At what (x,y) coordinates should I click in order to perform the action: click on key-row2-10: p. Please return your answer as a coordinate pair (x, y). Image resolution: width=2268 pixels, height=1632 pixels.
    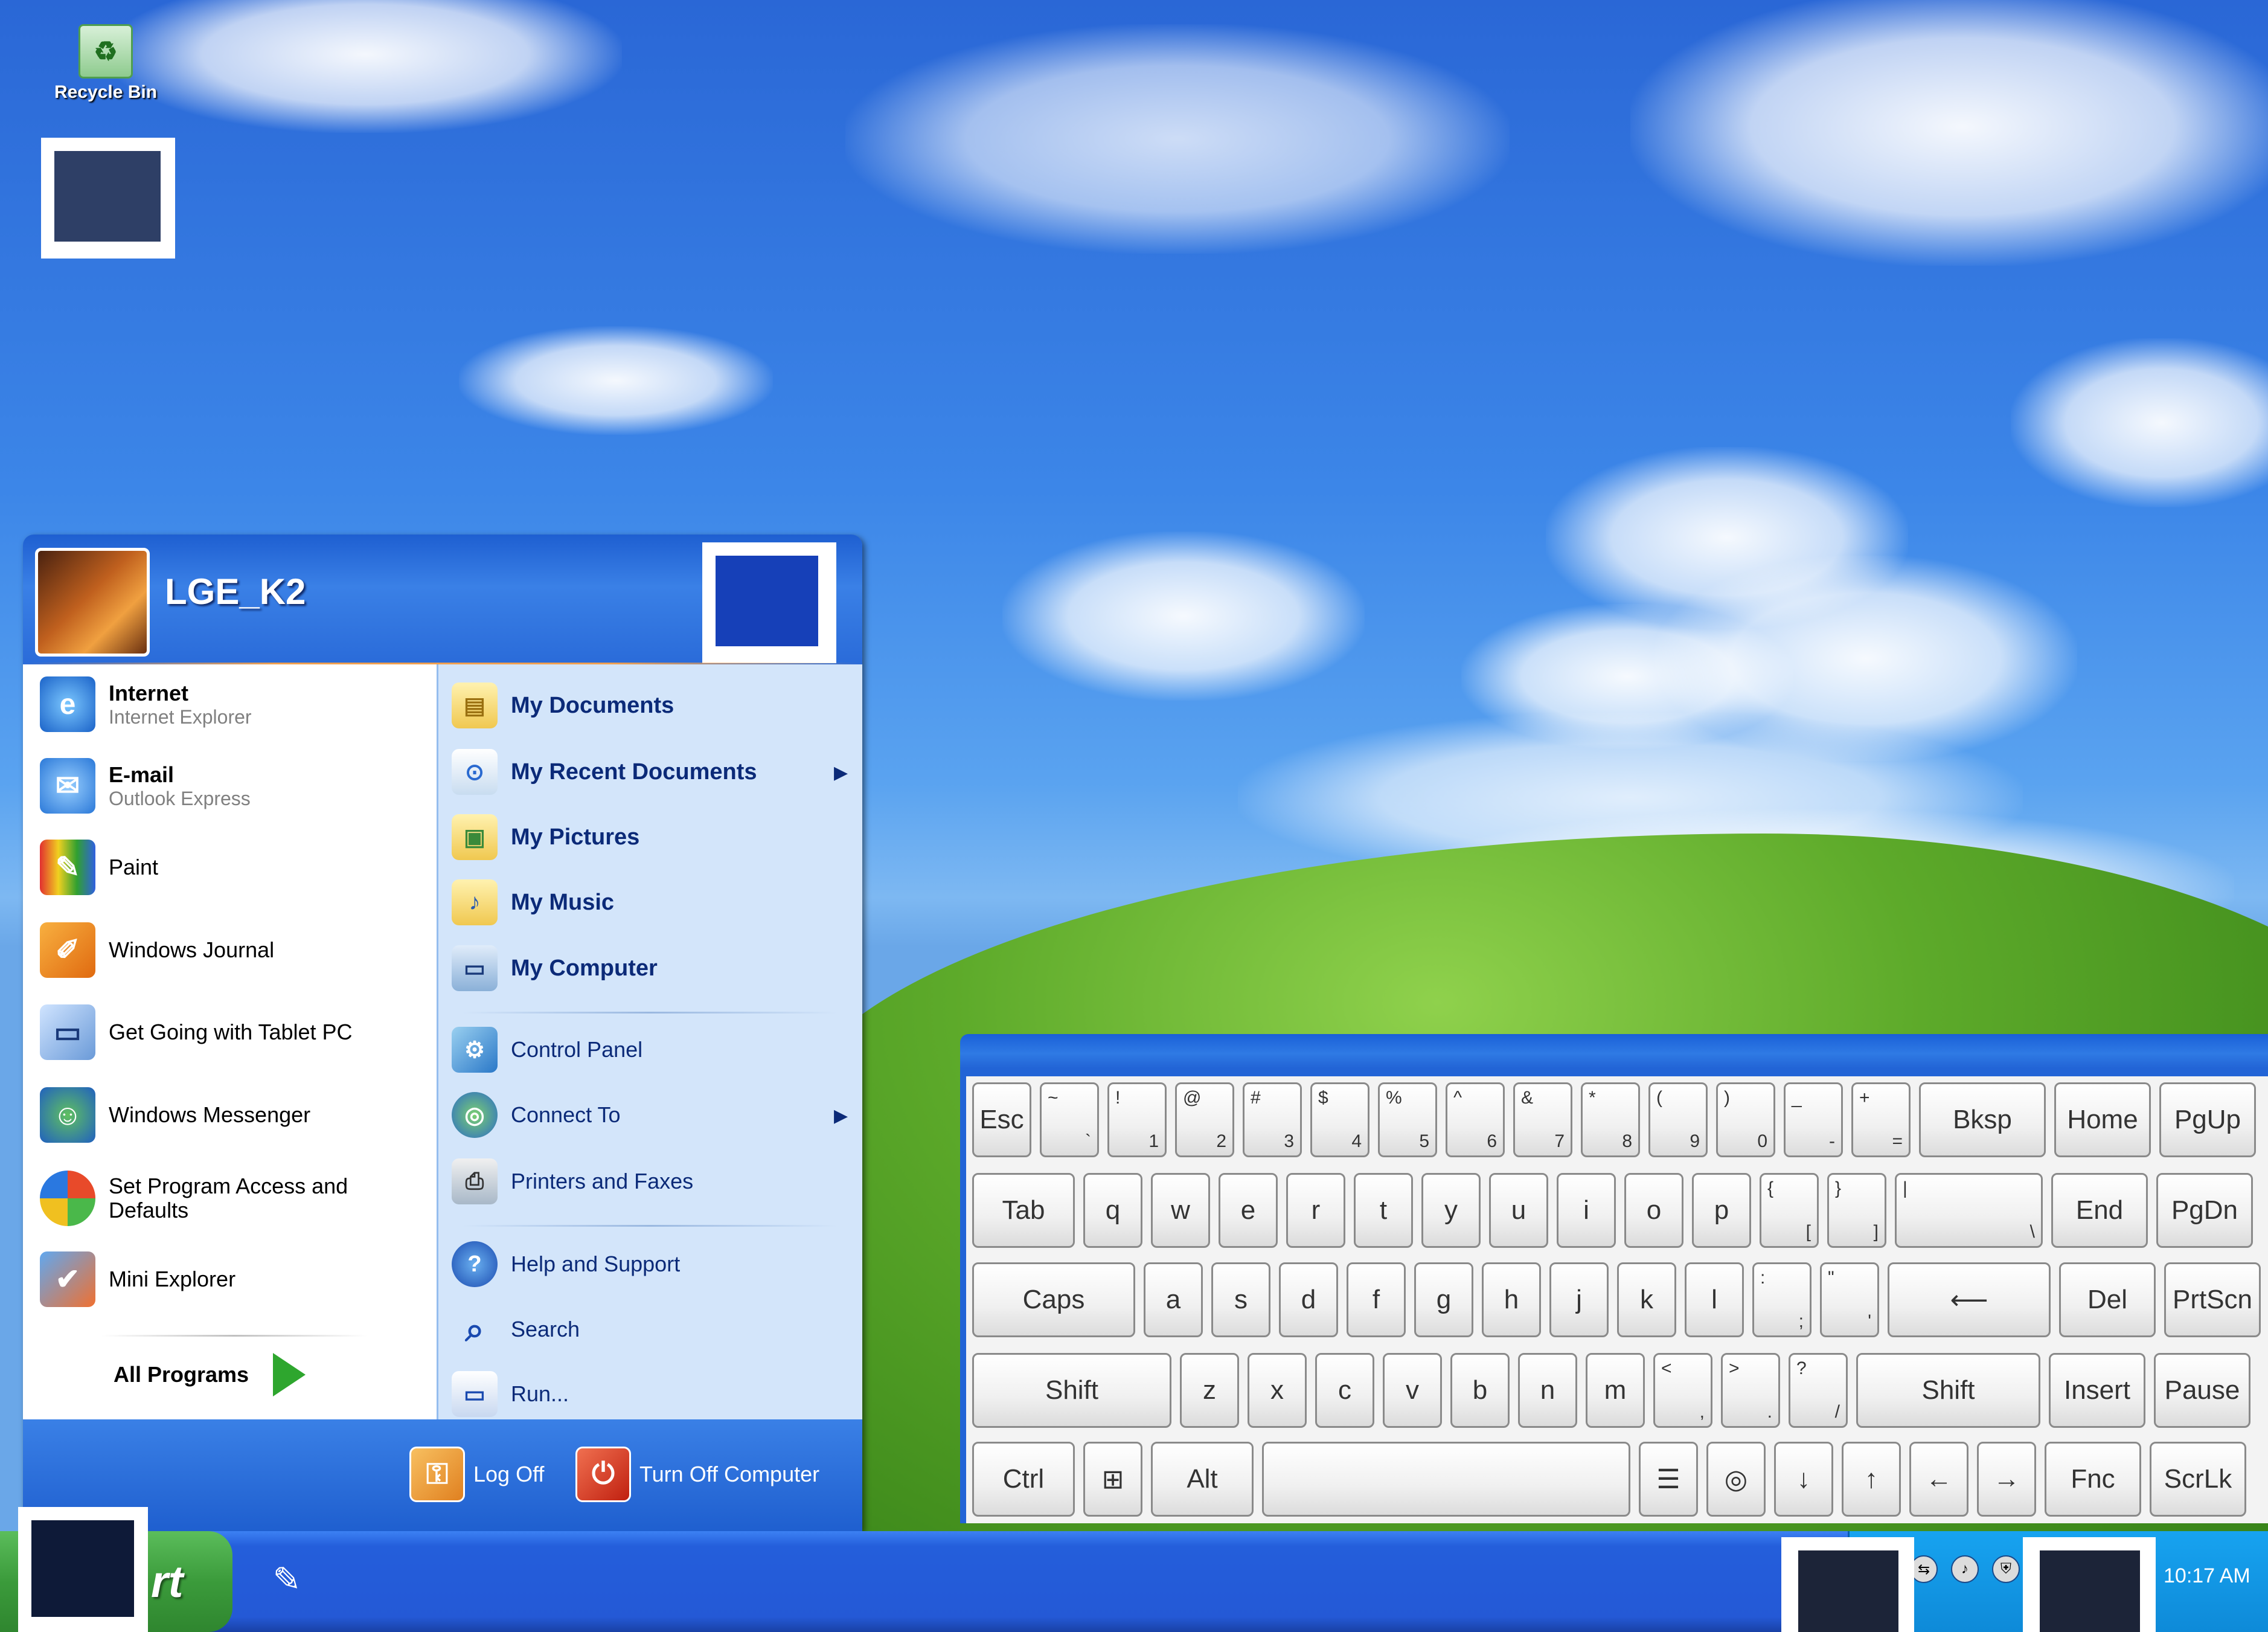
    Looking at the image, I should click on (1721, 1210).